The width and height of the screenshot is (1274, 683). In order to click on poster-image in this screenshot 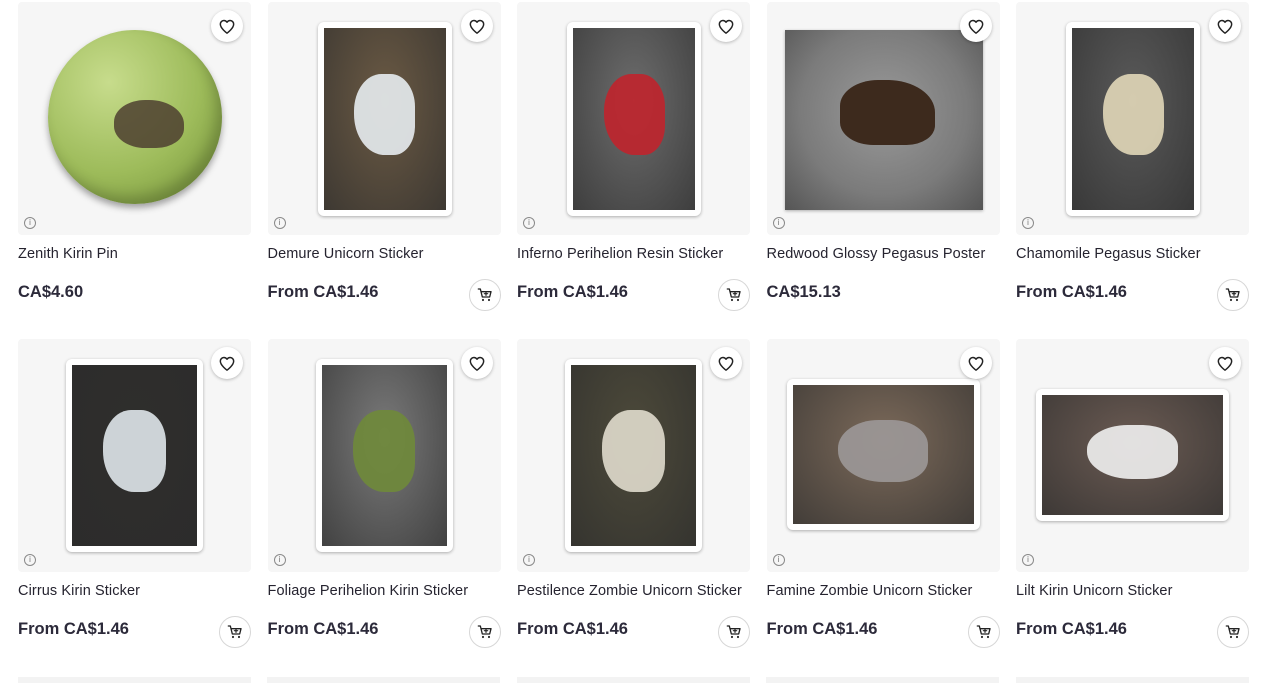, I will do `click(883, 120)`.